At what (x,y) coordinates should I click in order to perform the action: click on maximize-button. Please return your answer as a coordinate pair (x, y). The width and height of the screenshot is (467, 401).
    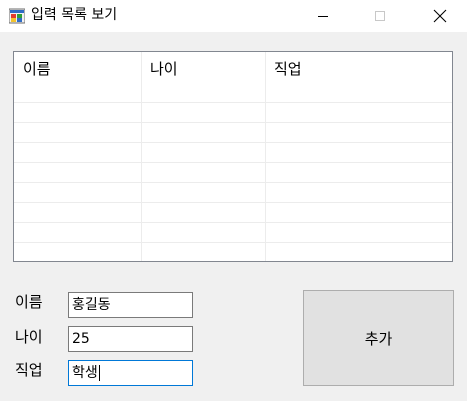
    Looking at the image, I should click on (380, 16).